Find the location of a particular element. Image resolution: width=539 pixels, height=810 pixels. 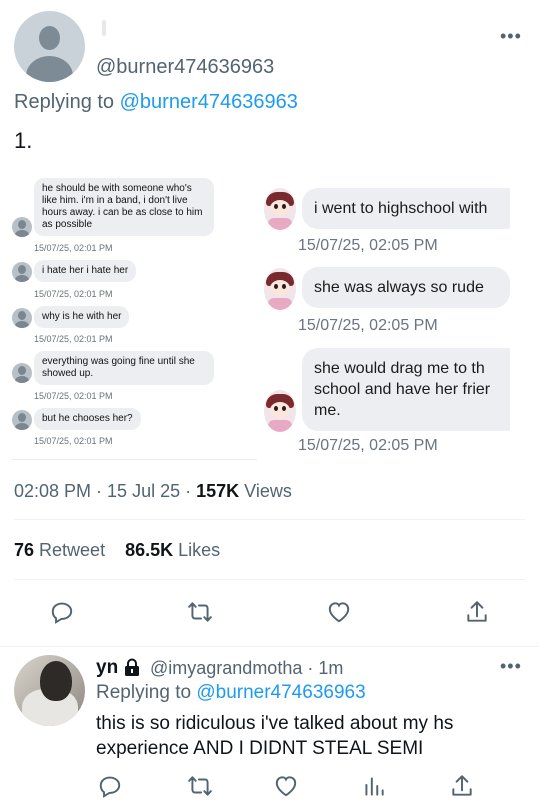

author-handle: @burner474636963 is located at coordinates (185, 67).